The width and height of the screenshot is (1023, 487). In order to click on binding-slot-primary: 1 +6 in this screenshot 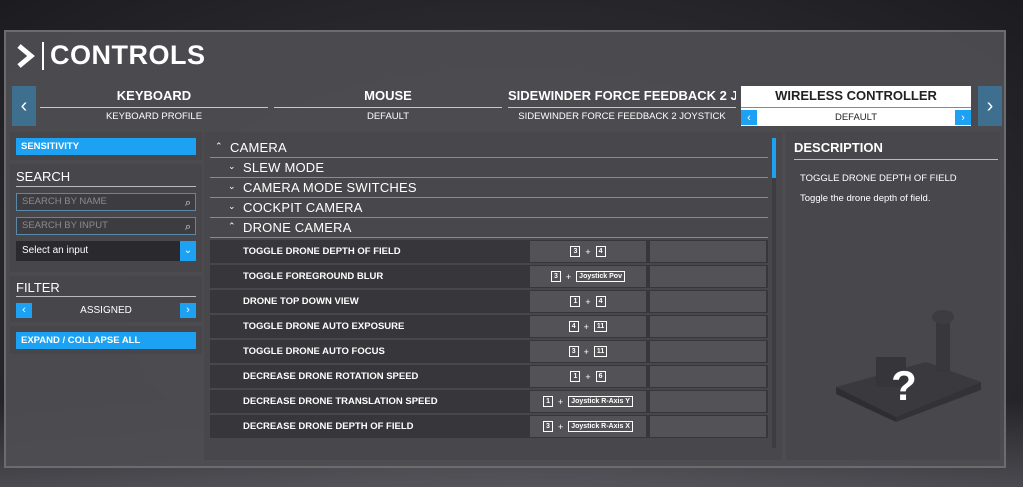, I will do `click(588, 376)`.